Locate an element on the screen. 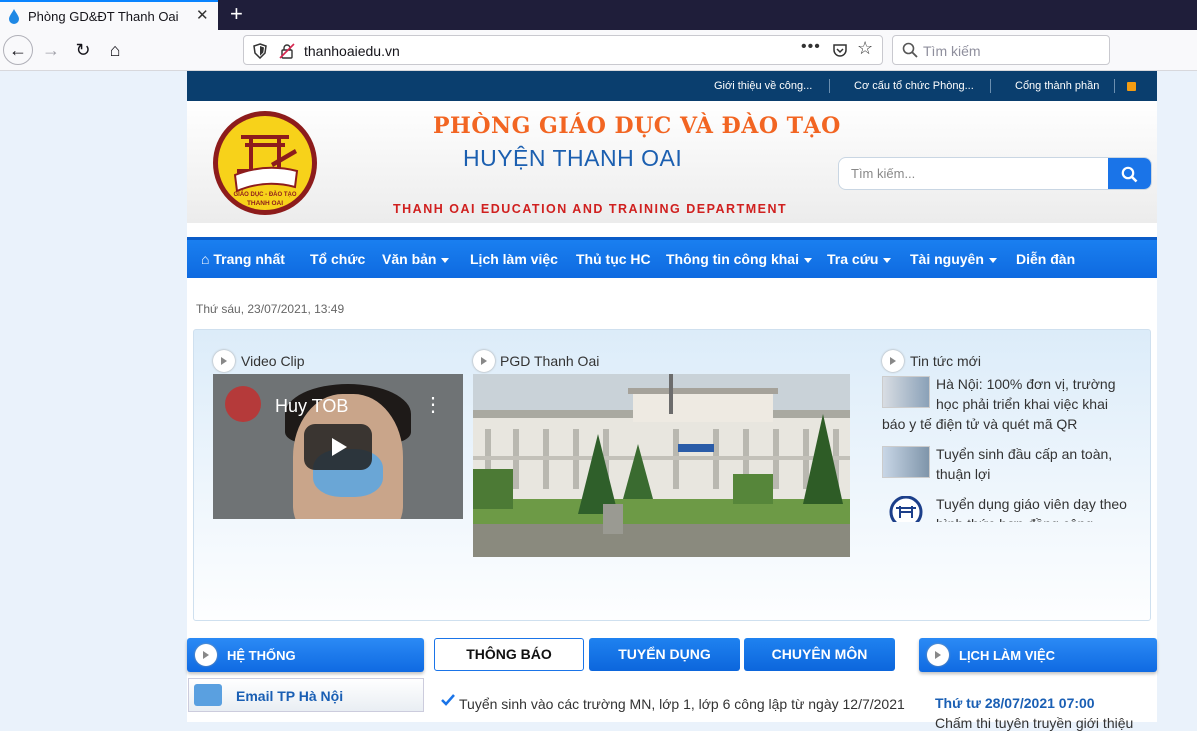 The width and height of the screenshot is (1197, 731). browser-tab-bar: Phòng GD&ĐT Thanh Oai ✕ + is located at coordinates (598, 15).